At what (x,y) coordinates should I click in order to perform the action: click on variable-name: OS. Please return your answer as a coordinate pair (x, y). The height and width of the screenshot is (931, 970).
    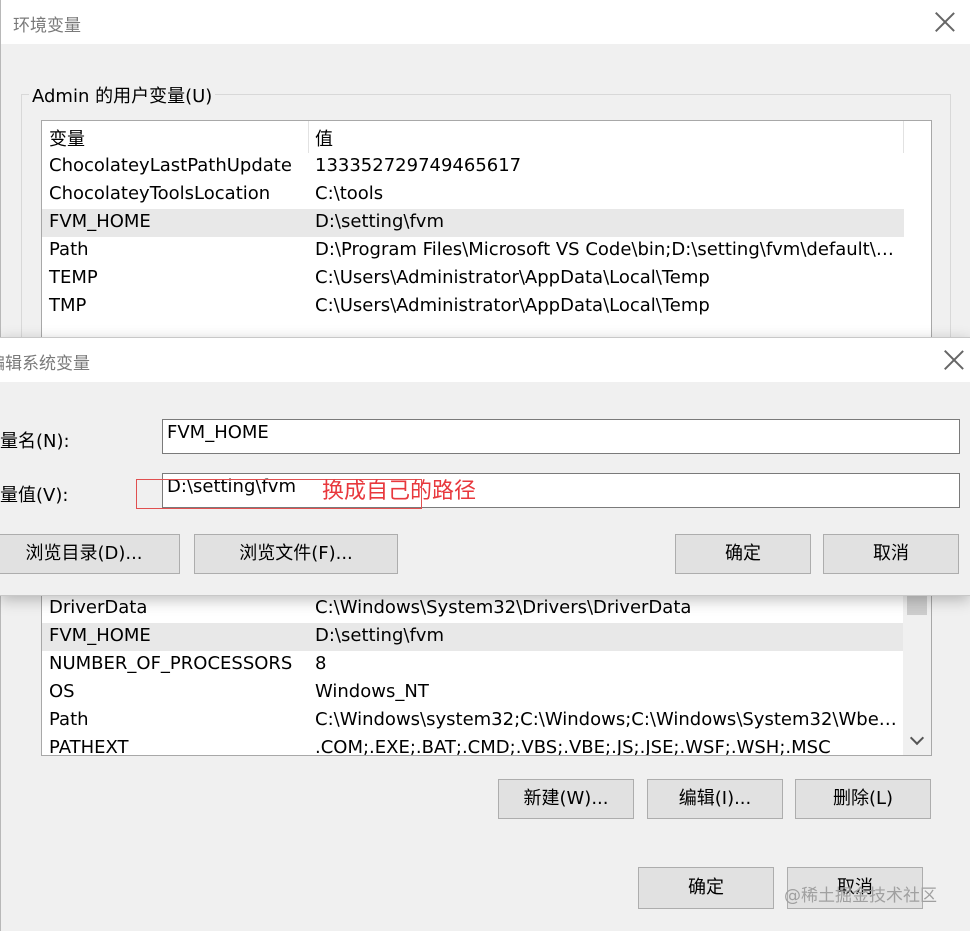
    Looking at the image, I should click on (62, 691).